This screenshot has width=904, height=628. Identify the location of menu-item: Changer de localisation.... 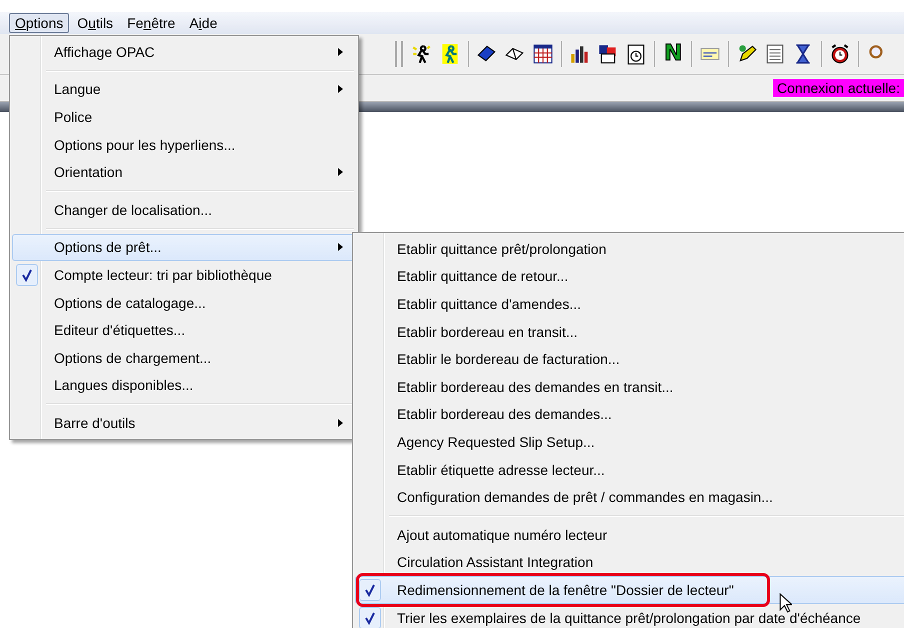
(184, 210).